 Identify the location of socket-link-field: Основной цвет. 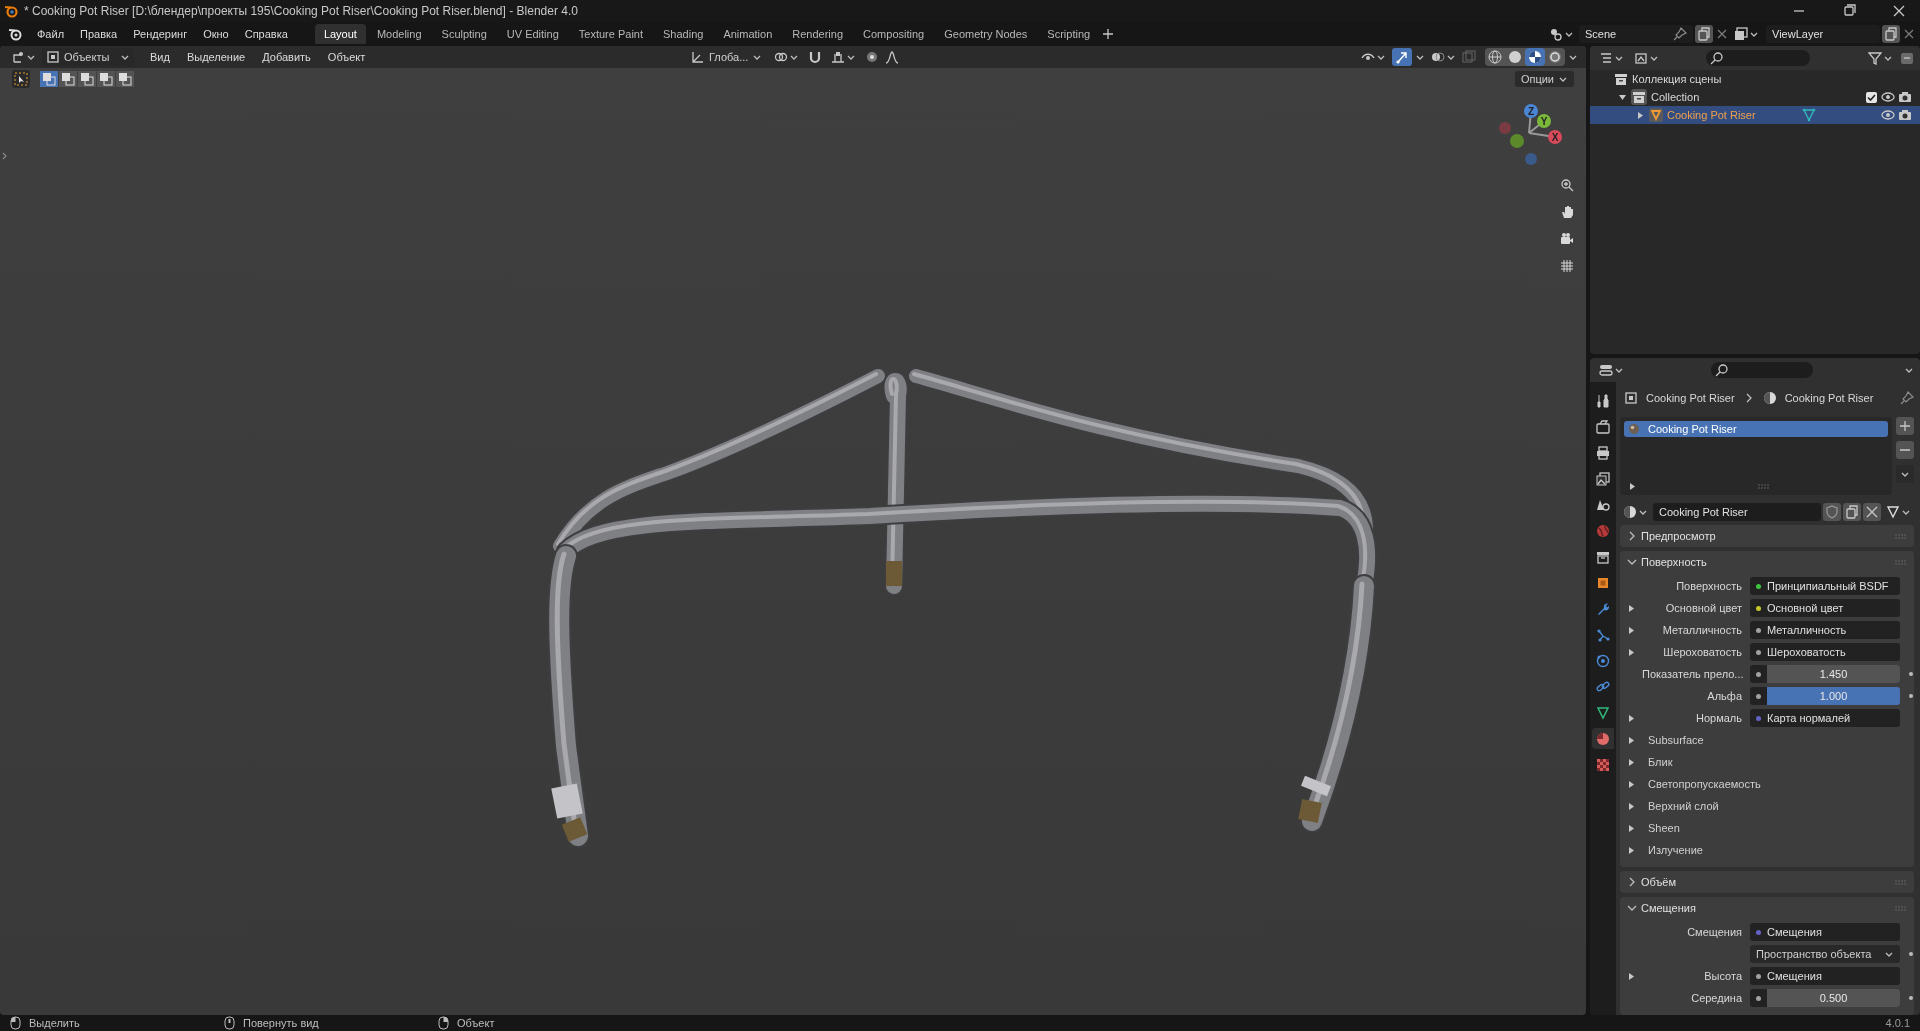
(1825, 608).